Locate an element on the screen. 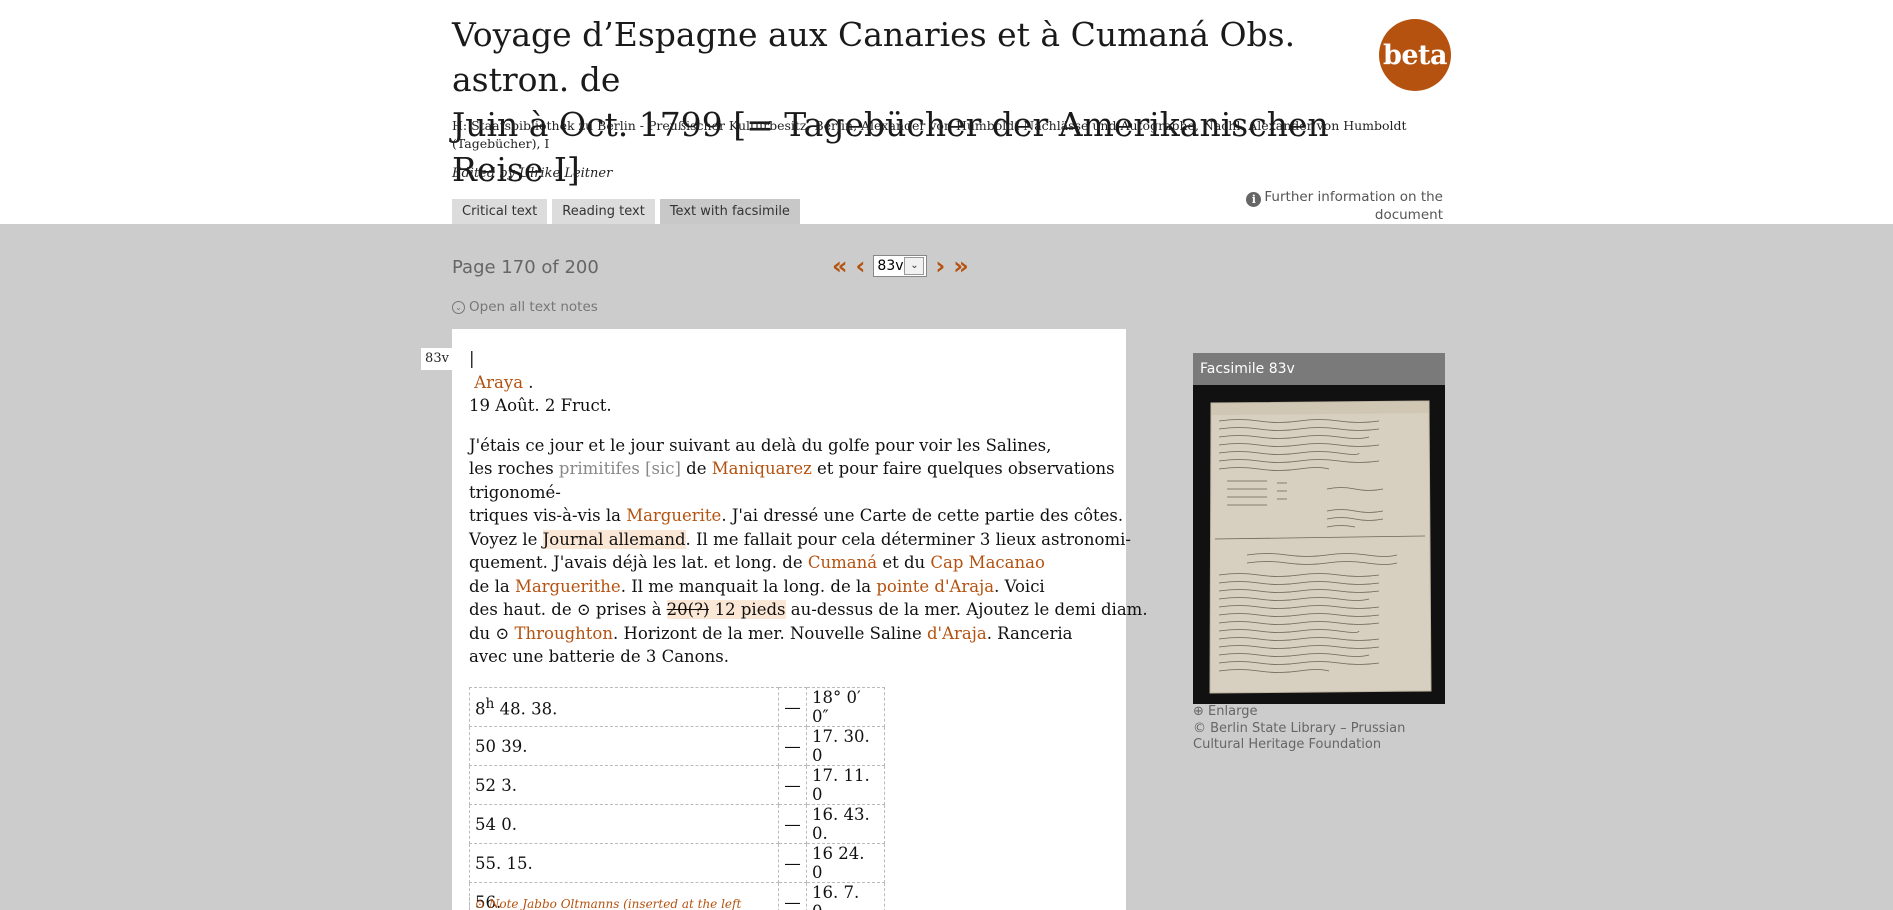 The height and width of the screenshot is (910, 1893). sic-annotation: primitifes [sic] is located at coordinates (619, 468).